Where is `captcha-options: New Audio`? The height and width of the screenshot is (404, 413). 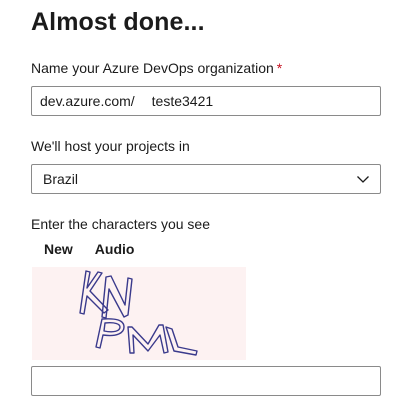
captcha-options: New Audio is located at coordinates (89, 249).